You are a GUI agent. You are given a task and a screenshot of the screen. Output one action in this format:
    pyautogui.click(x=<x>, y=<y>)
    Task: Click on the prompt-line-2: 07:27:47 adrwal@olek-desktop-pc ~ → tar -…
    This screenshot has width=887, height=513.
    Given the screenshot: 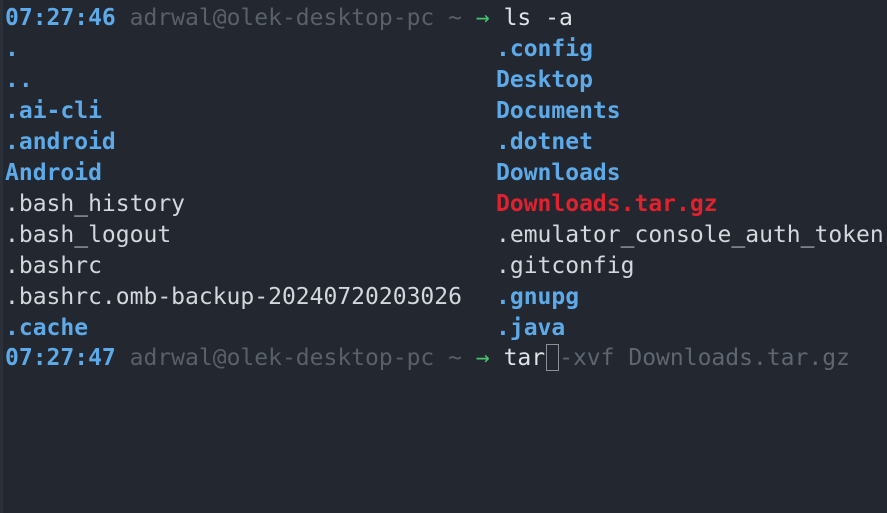 What is the action you would take?
    pyautogui.click(x=427, y=358)
    